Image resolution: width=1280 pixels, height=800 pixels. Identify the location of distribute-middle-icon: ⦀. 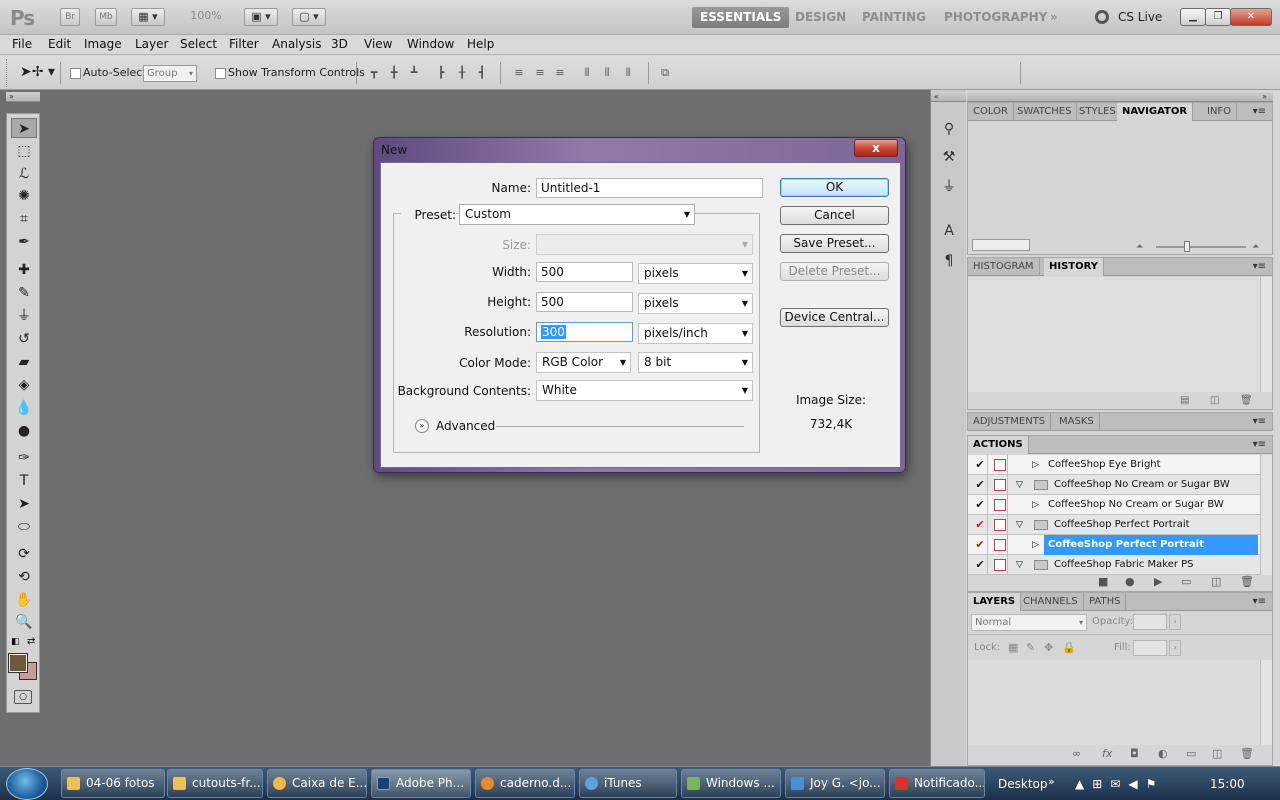
(607, 73).